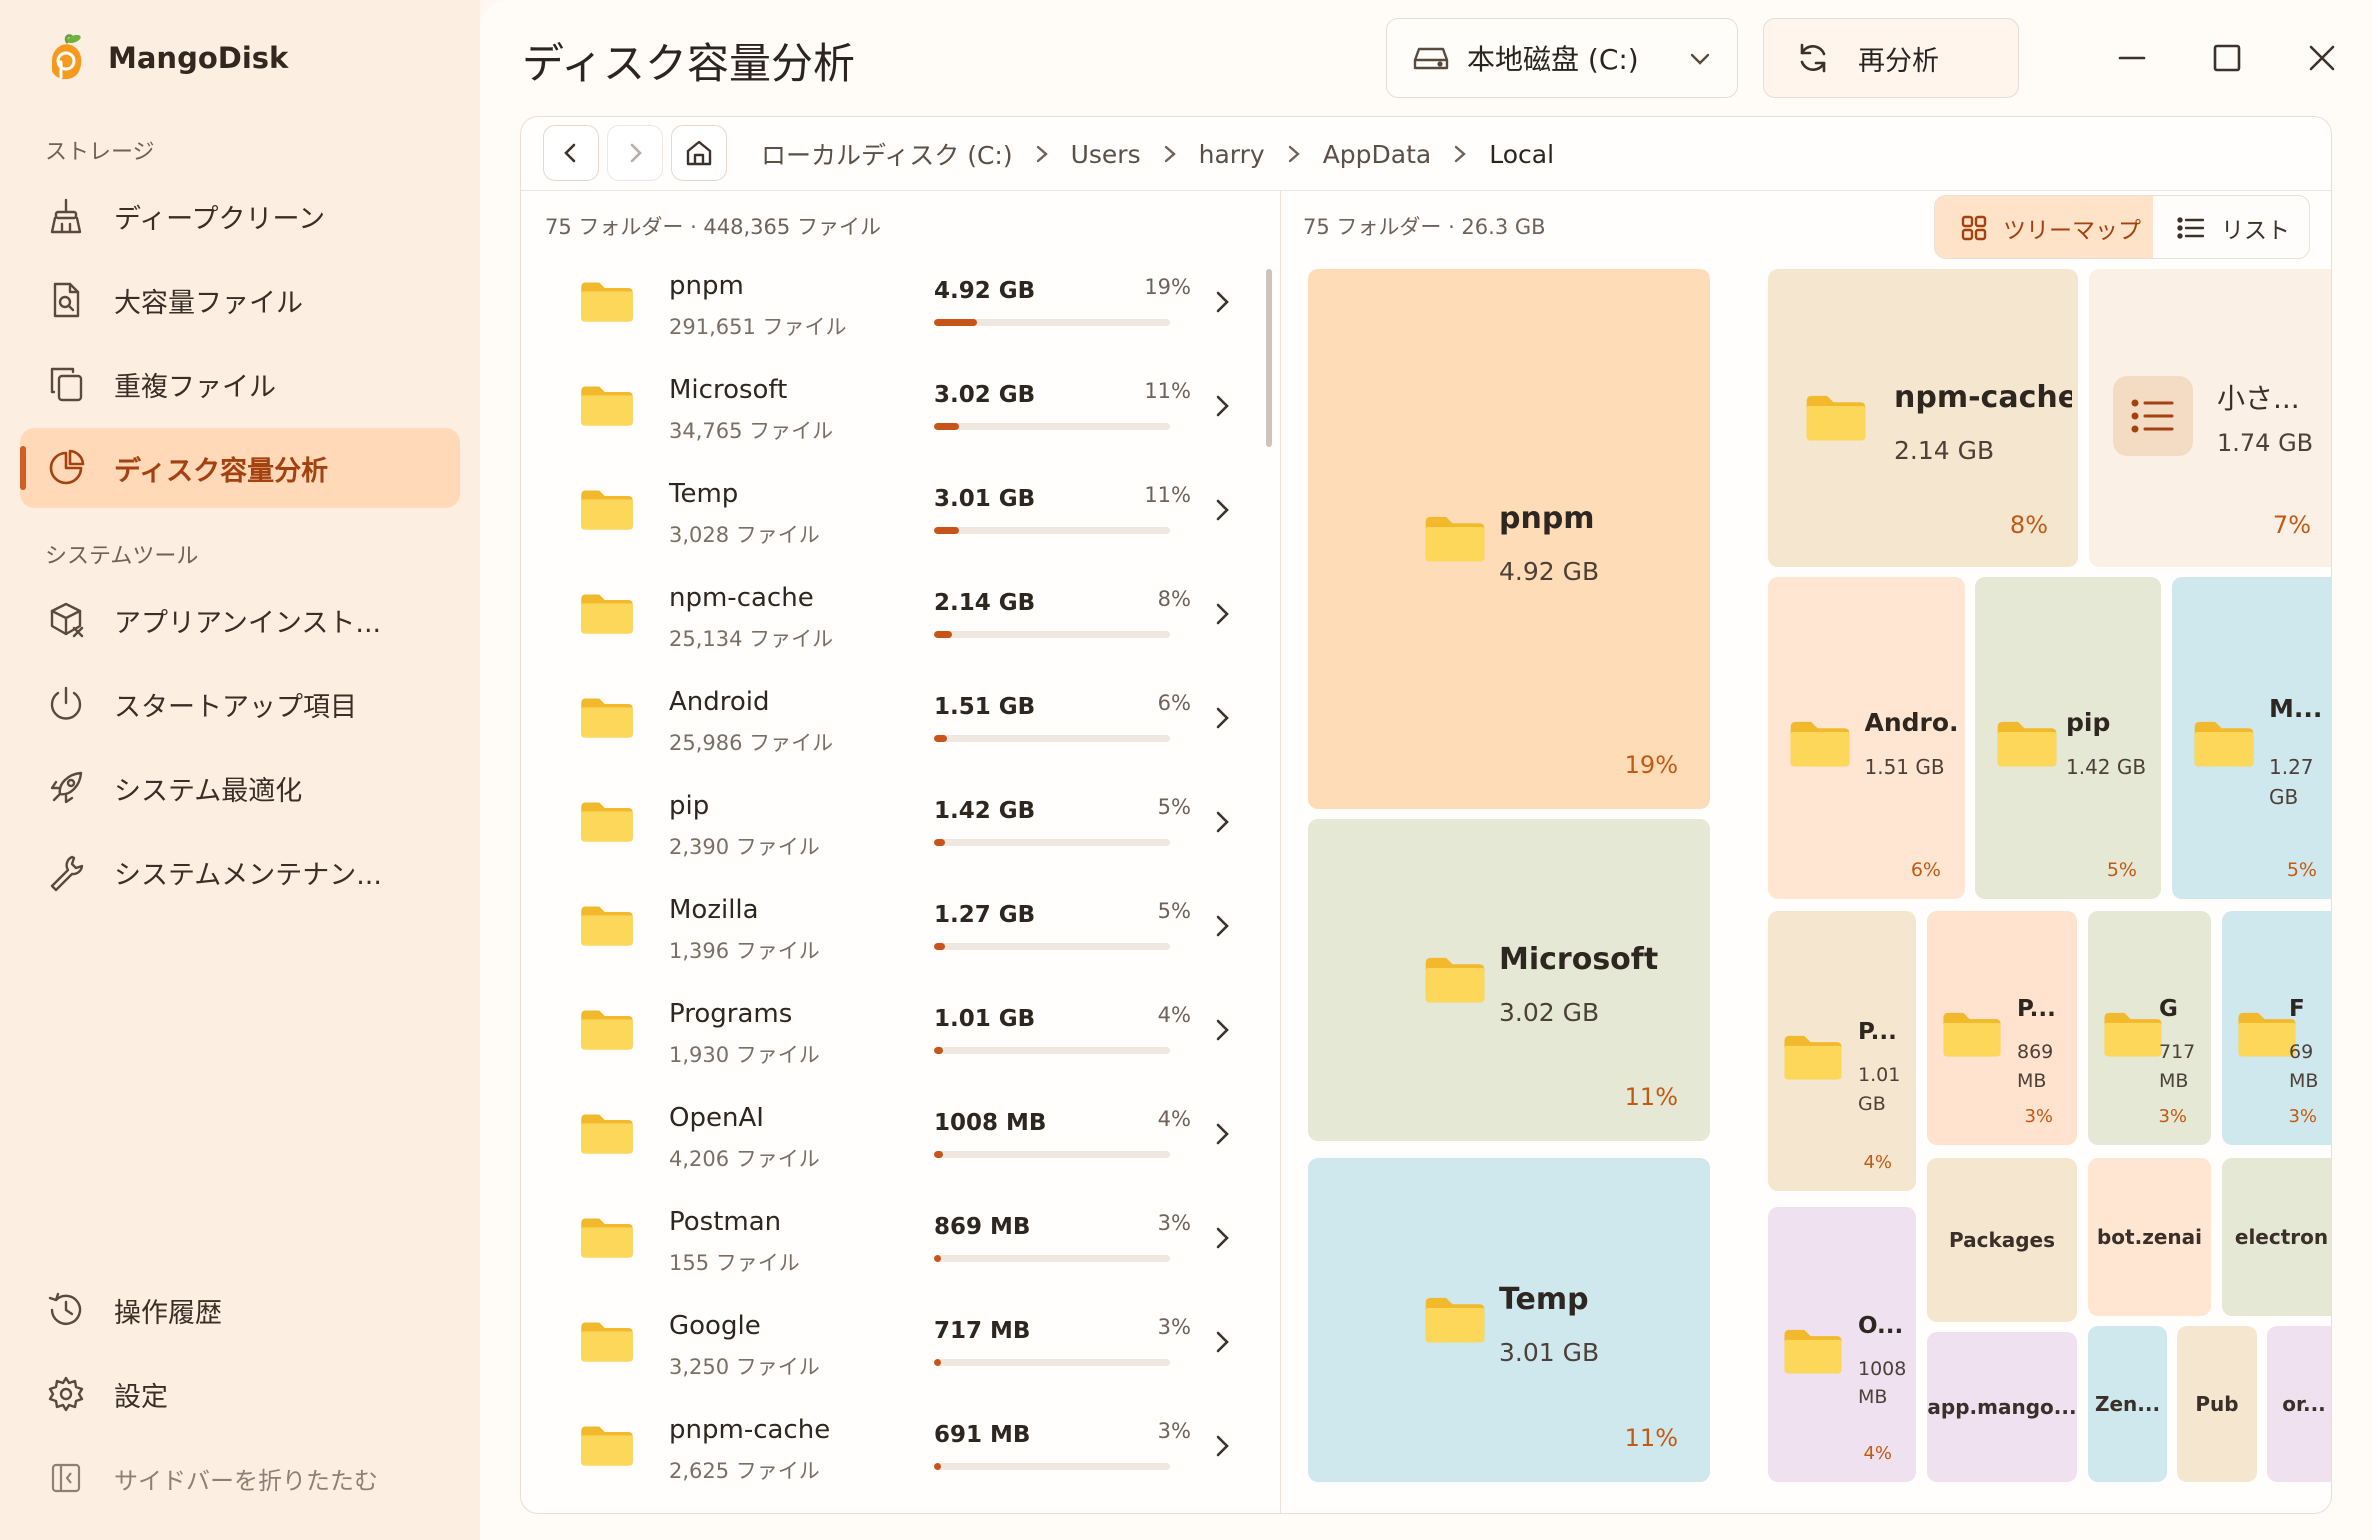  What do you see at coordinates (900, 829) in the screenshot?
I see `folder-row: pip 2,390 ファイル 1.42 GB 5%` at bounding box center [900, 829].